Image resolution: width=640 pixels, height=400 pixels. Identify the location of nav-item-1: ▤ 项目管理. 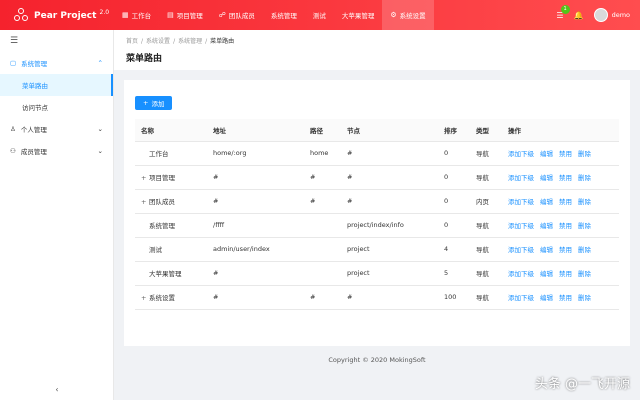
(185, 15).